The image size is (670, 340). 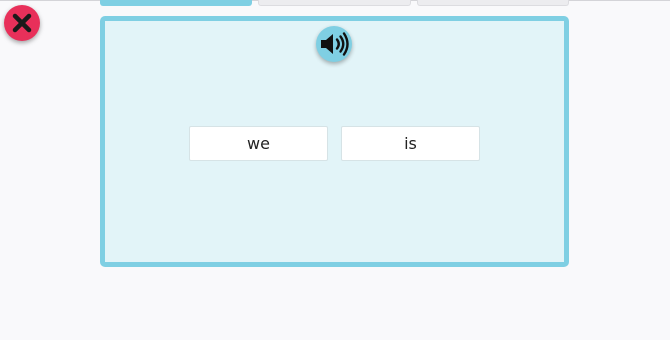 I want to click on speaker-icon, so click(x=335, y=44).